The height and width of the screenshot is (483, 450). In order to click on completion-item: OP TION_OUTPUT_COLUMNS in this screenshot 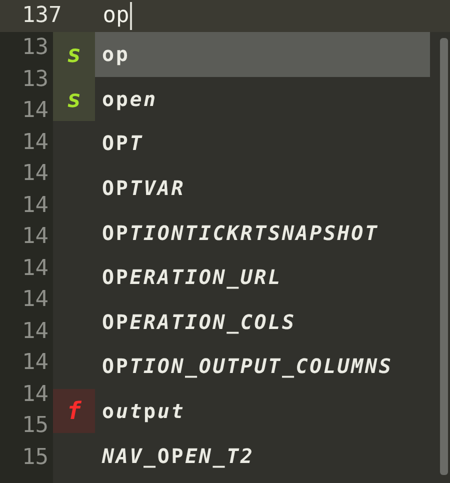, I will do `click(241, 366)`.